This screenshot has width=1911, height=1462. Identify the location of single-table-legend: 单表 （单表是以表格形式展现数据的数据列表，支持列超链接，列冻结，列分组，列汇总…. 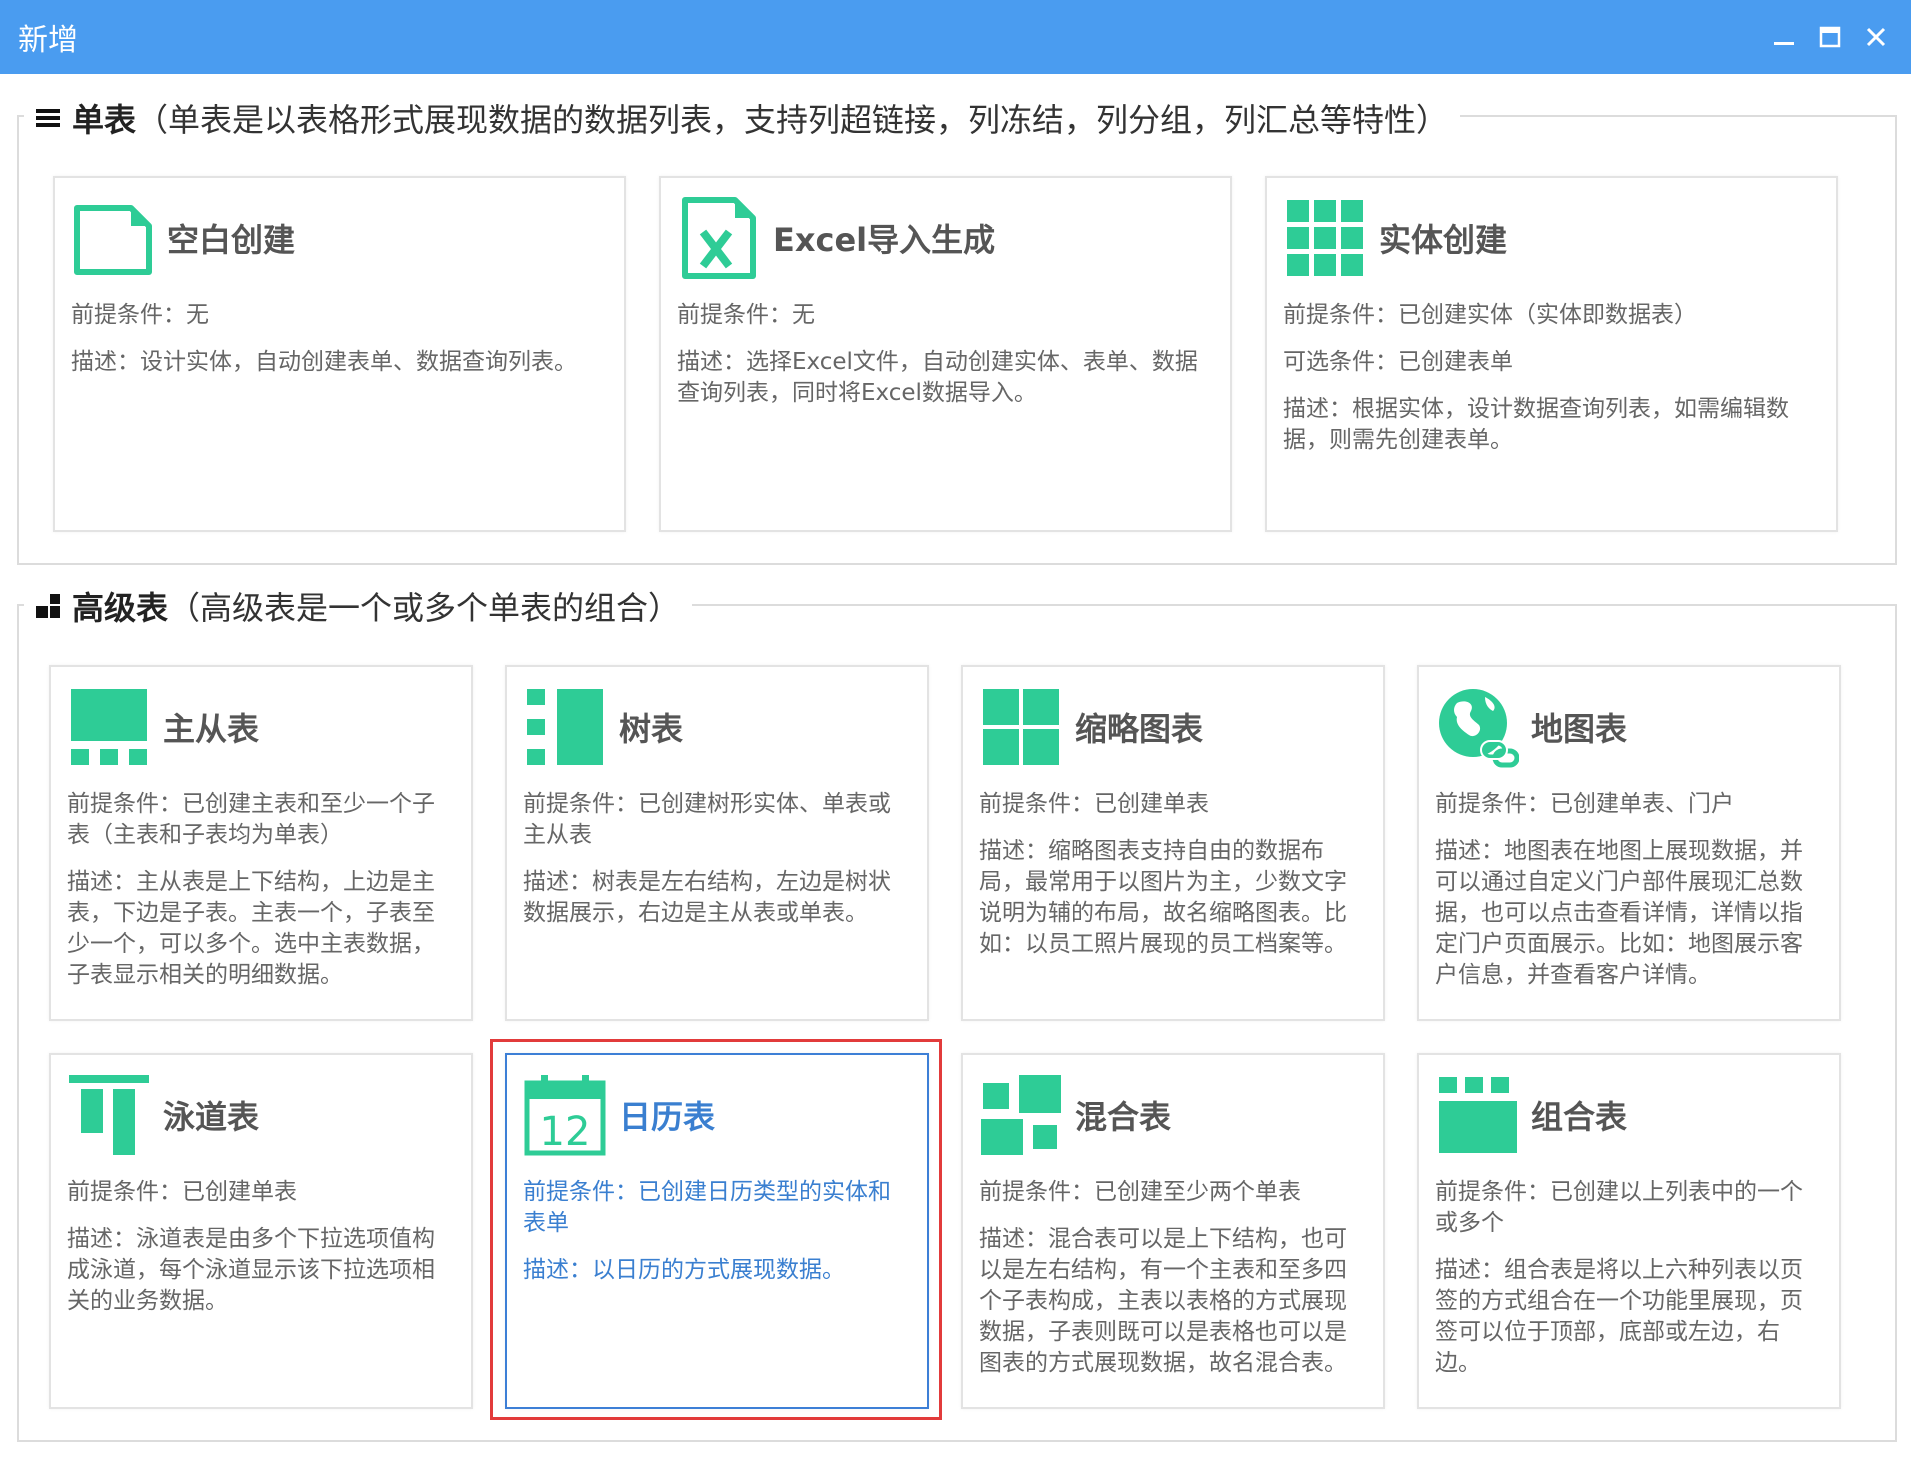
(742, 118).